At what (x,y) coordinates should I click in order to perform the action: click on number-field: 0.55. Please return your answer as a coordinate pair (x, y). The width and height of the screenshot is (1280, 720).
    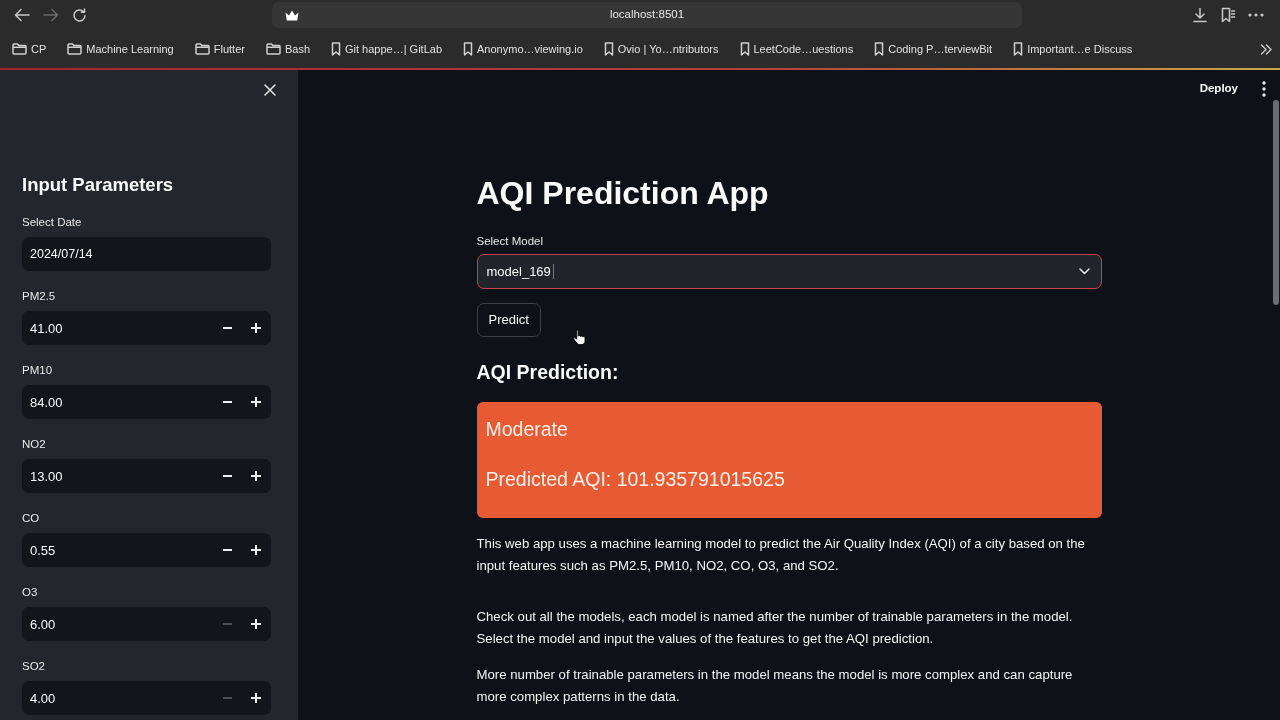
    Looking at the image, I should click on (118, 550).